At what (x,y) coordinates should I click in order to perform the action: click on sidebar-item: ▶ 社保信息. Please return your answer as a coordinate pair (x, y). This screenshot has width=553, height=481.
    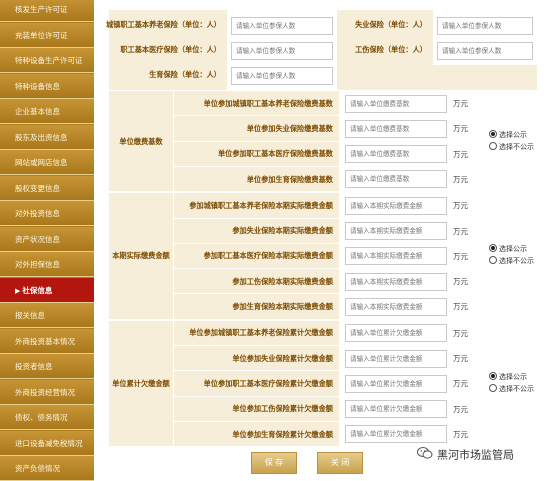
    Looking at the image, I should click on (47, 290).